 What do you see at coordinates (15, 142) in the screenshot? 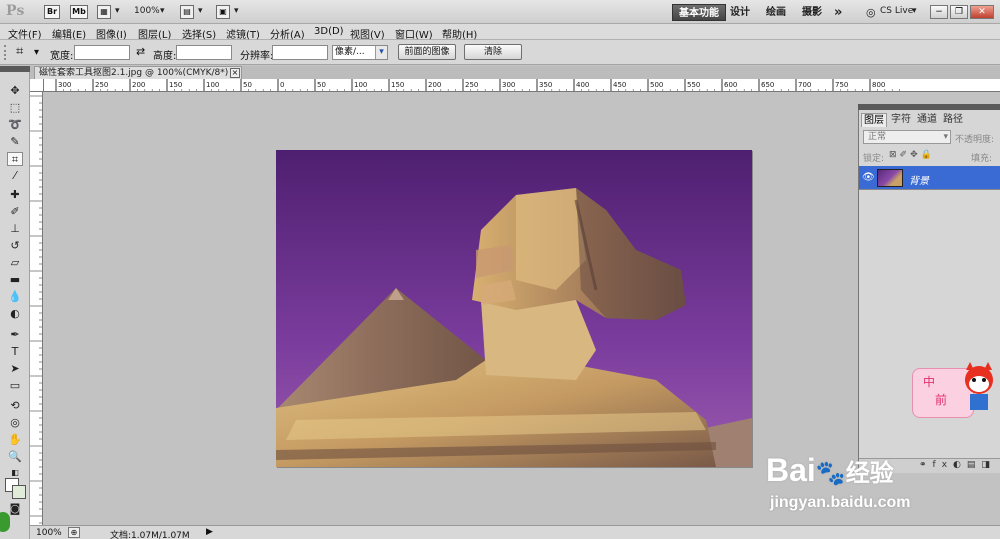
I see `quick-selection-tool-icon: ✎` at bounding box center [15, 142].